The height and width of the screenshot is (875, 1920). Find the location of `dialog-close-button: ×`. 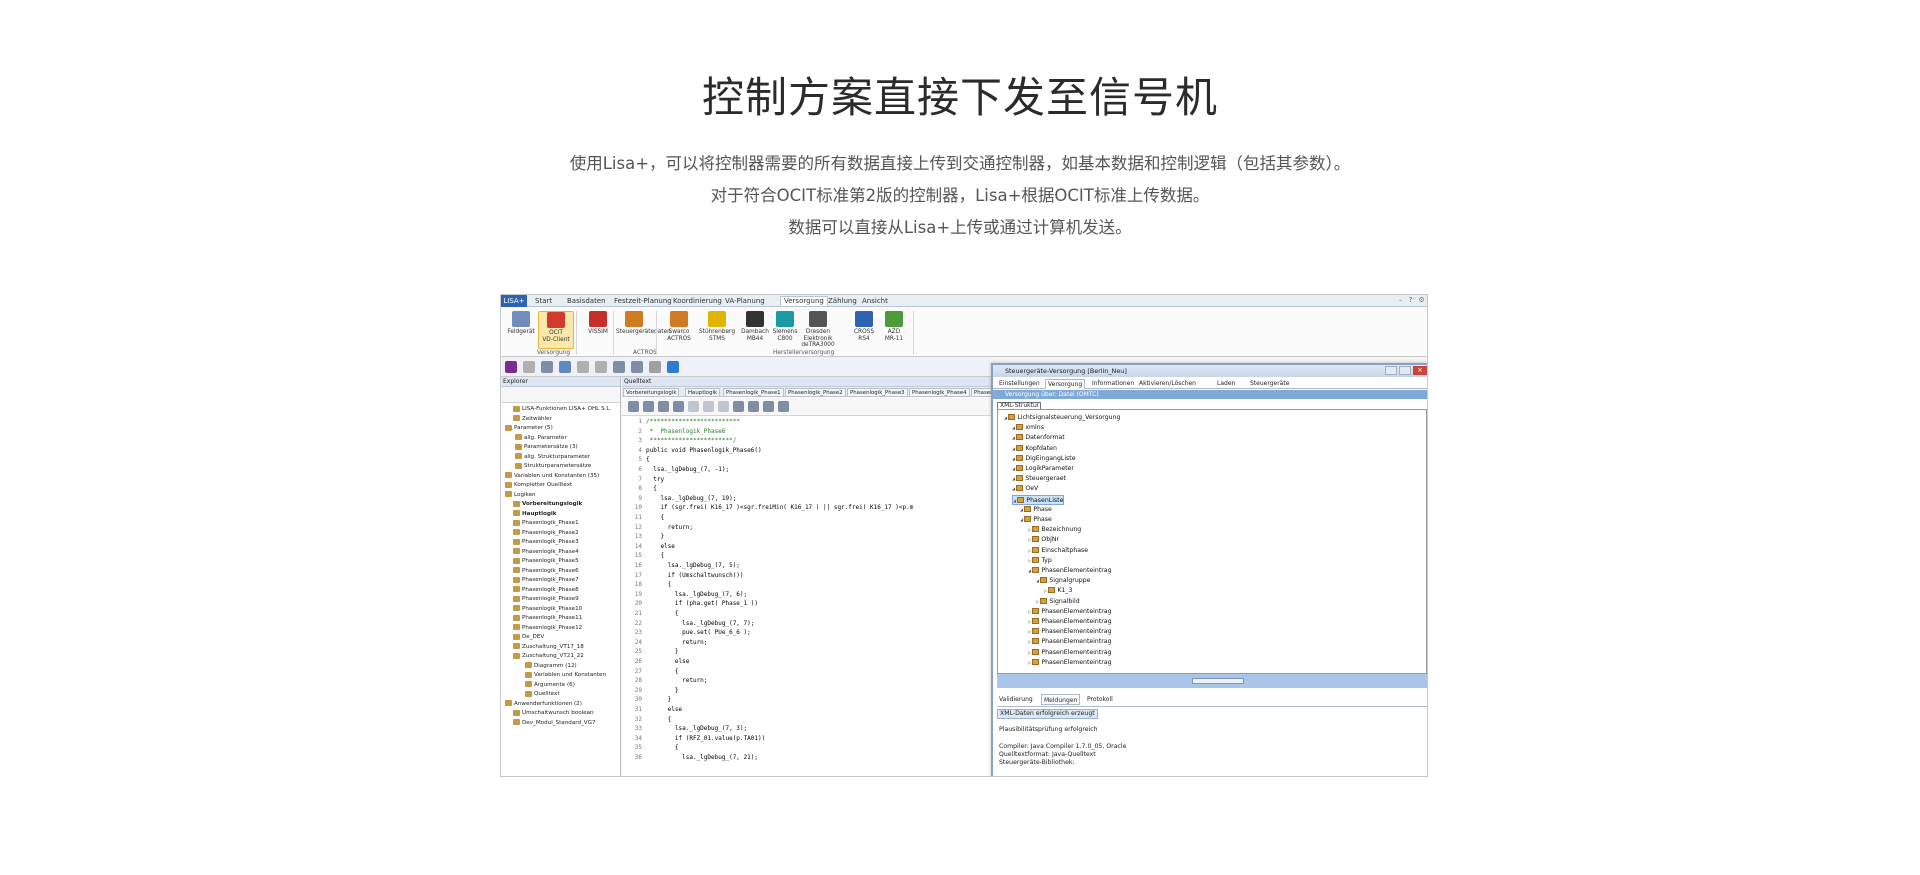

dialog-close-button: × is located at coordinates (1420, 370).